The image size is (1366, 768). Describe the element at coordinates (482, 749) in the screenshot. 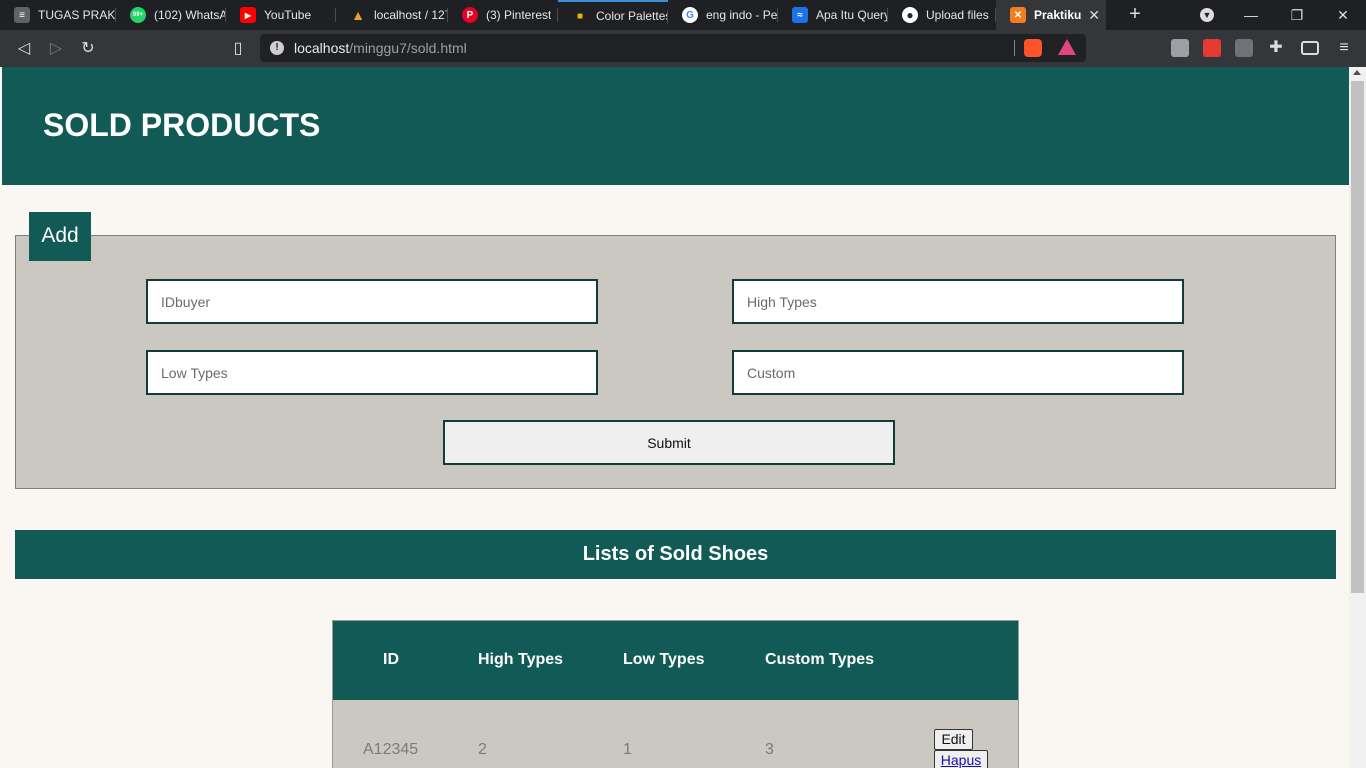

I see `cell-high: 2` at that location.